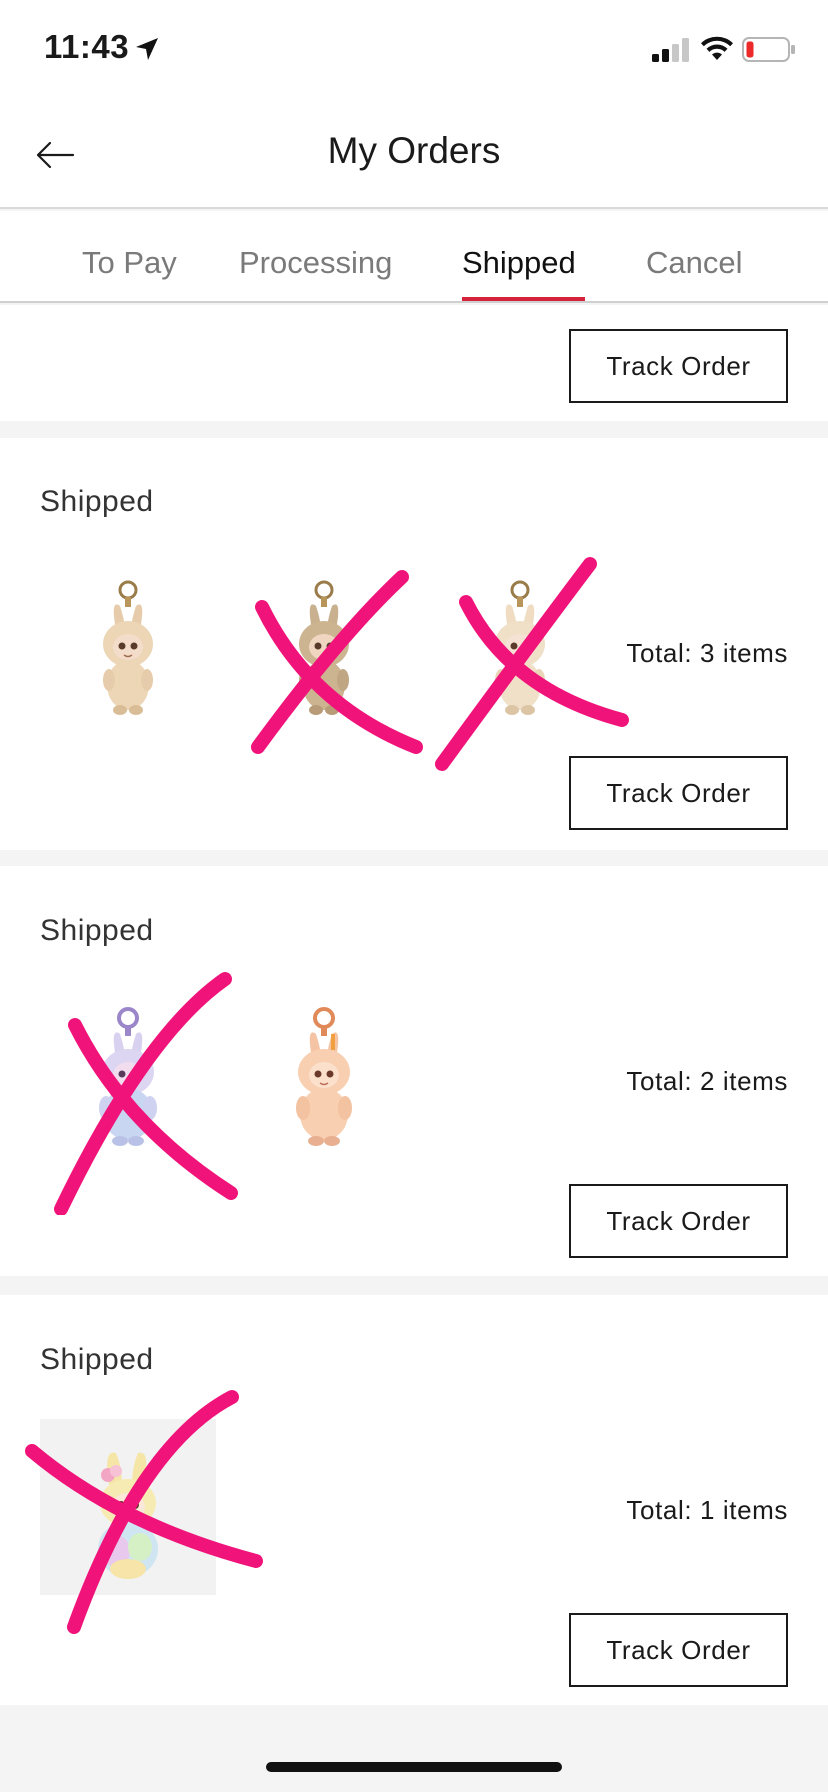 This screenshot has width=828, height=1792. What do you see at coordinates (414, 257) in the screenshot?
I see `order-tabs: To Pay Processing Shipped Cancel` at bounding box center [414, 257].